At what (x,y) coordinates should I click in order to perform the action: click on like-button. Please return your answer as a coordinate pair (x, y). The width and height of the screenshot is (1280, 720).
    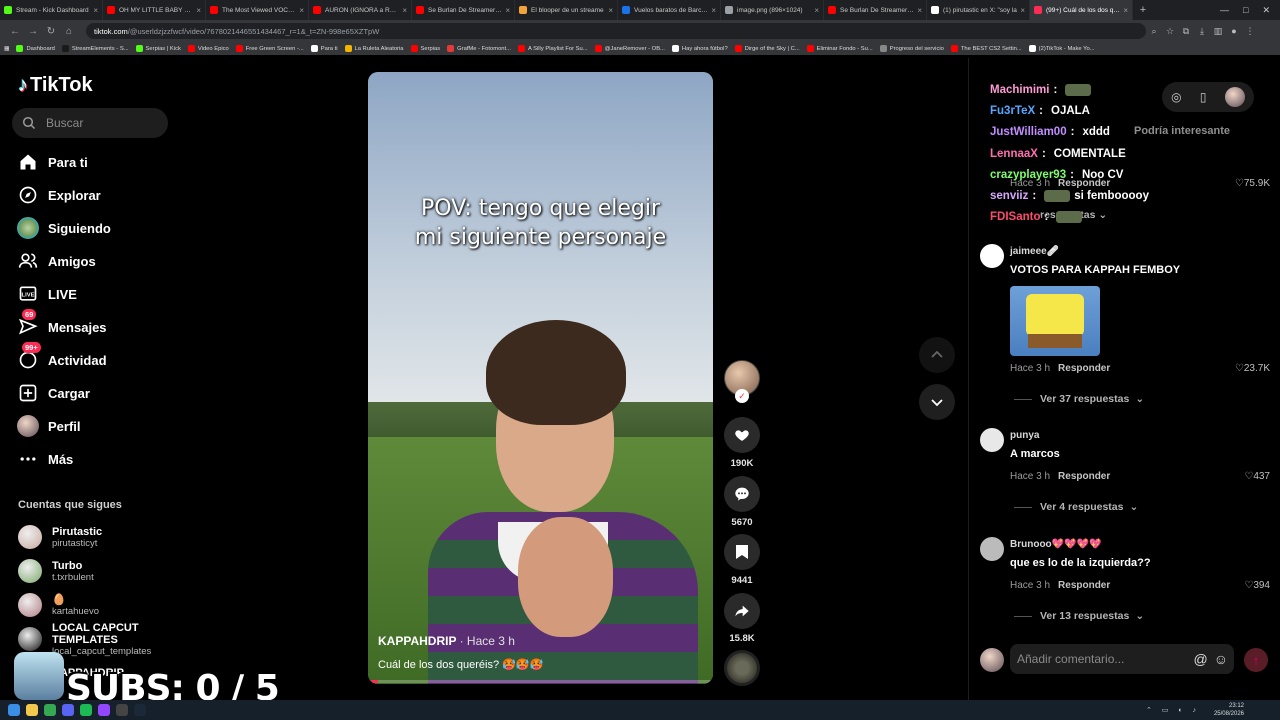
    Looking at the image, I should click on (742, 435).